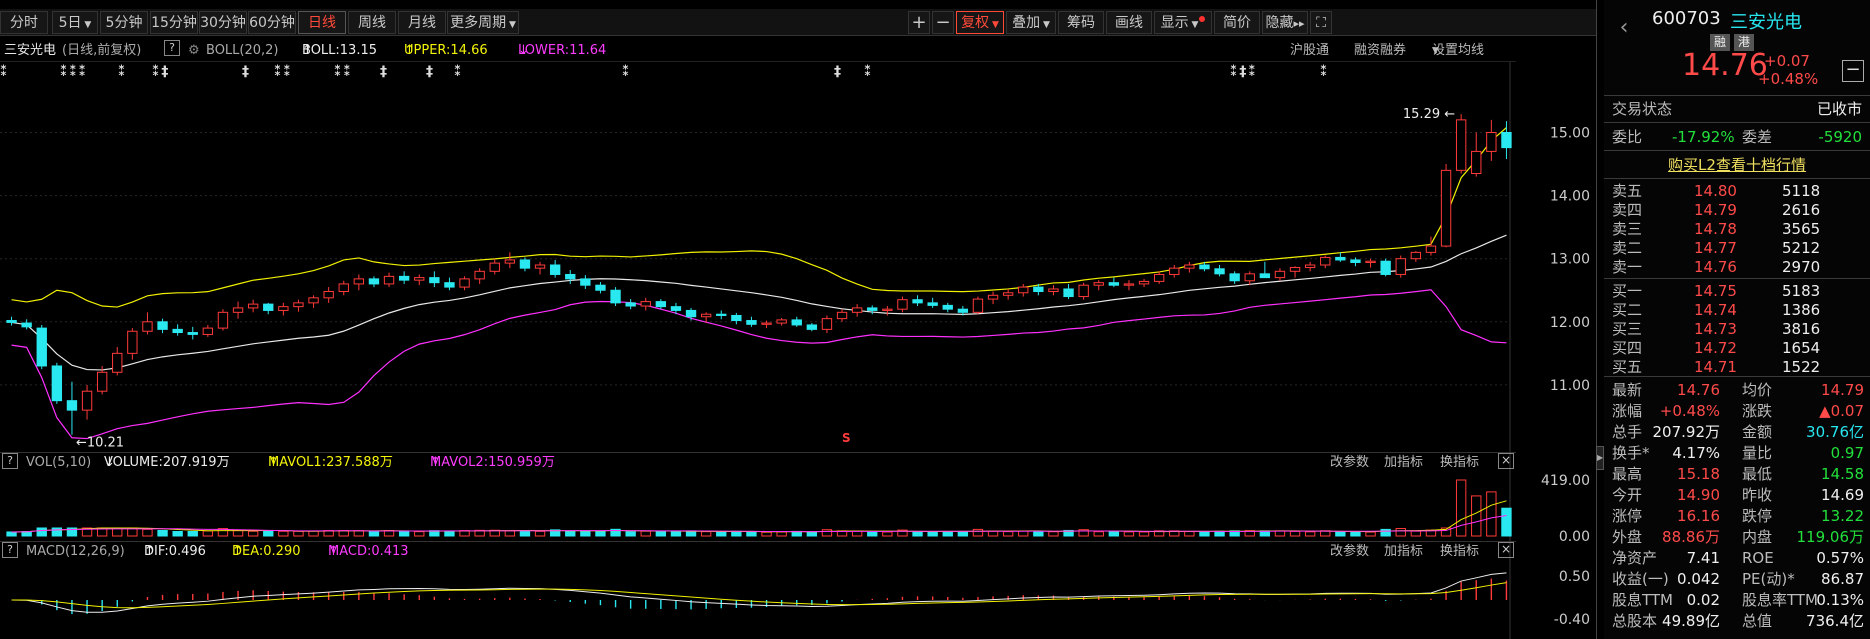  I want to click on tab-rixian: 日线, so click(322, 22).